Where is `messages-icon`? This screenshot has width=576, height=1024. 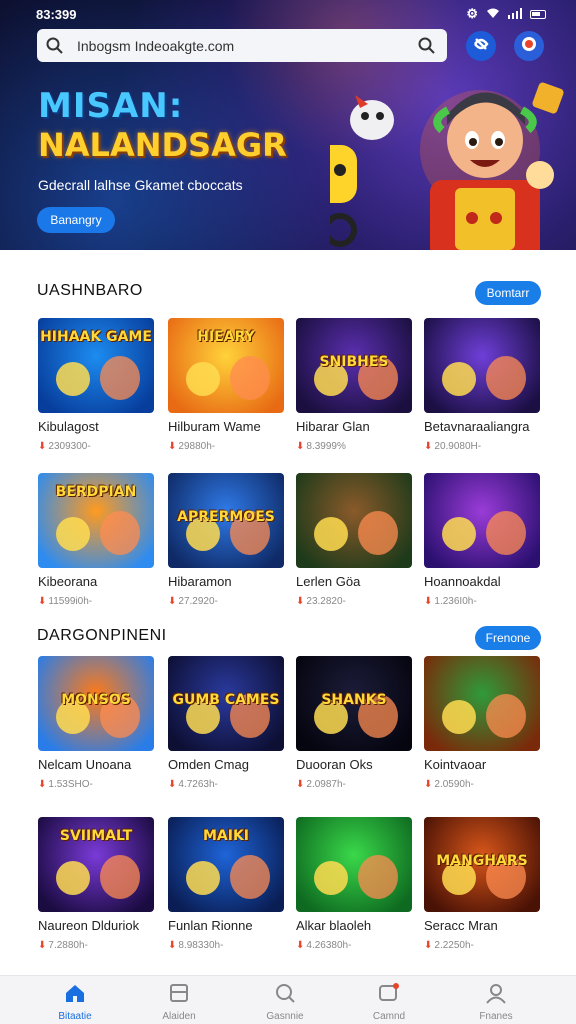
messages-icon is located at coordinates (389, 992).